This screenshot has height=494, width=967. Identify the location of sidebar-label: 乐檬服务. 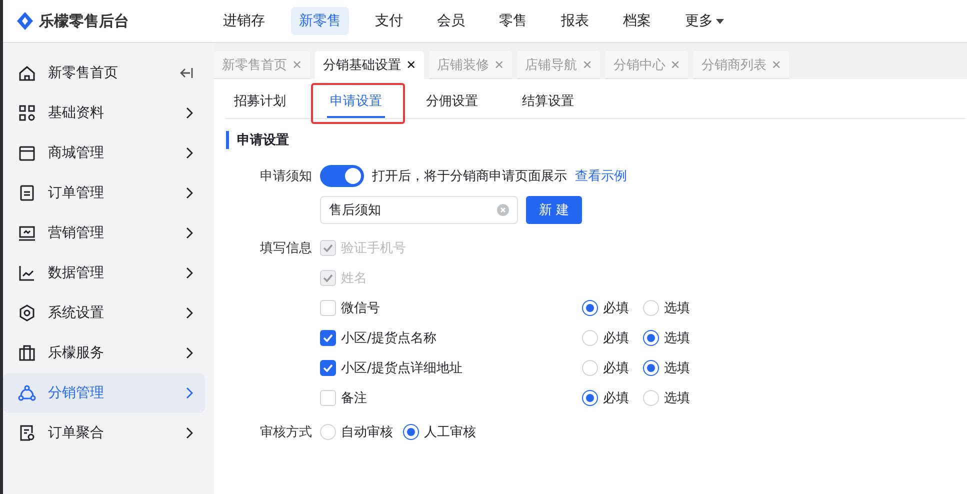
(76, 353).